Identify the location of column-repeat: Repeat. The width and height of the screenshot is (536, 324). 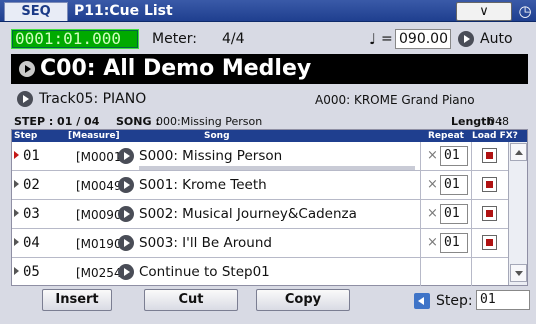
(446, 136).